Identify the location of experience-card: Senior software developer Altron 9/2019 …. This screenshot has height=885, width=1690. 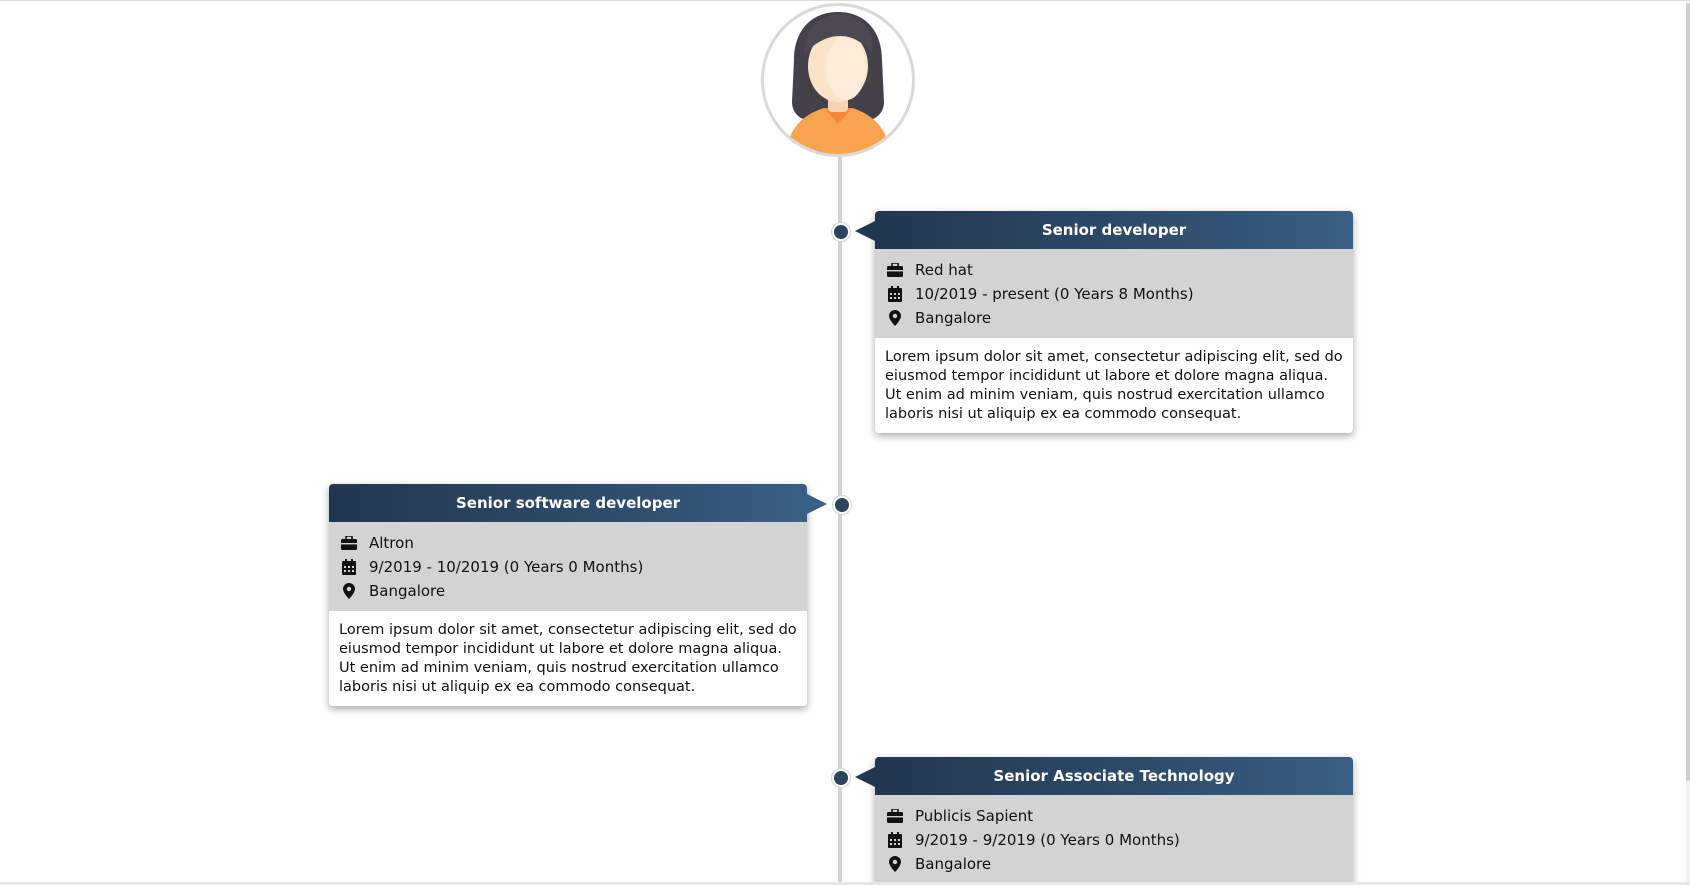
(578, 595).